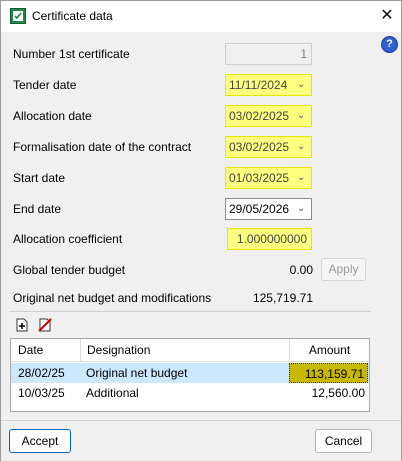  Describe the element at coordinates (201, 440) in the screenshot. I see `dialog-footer: Accept Cancel` at that location.